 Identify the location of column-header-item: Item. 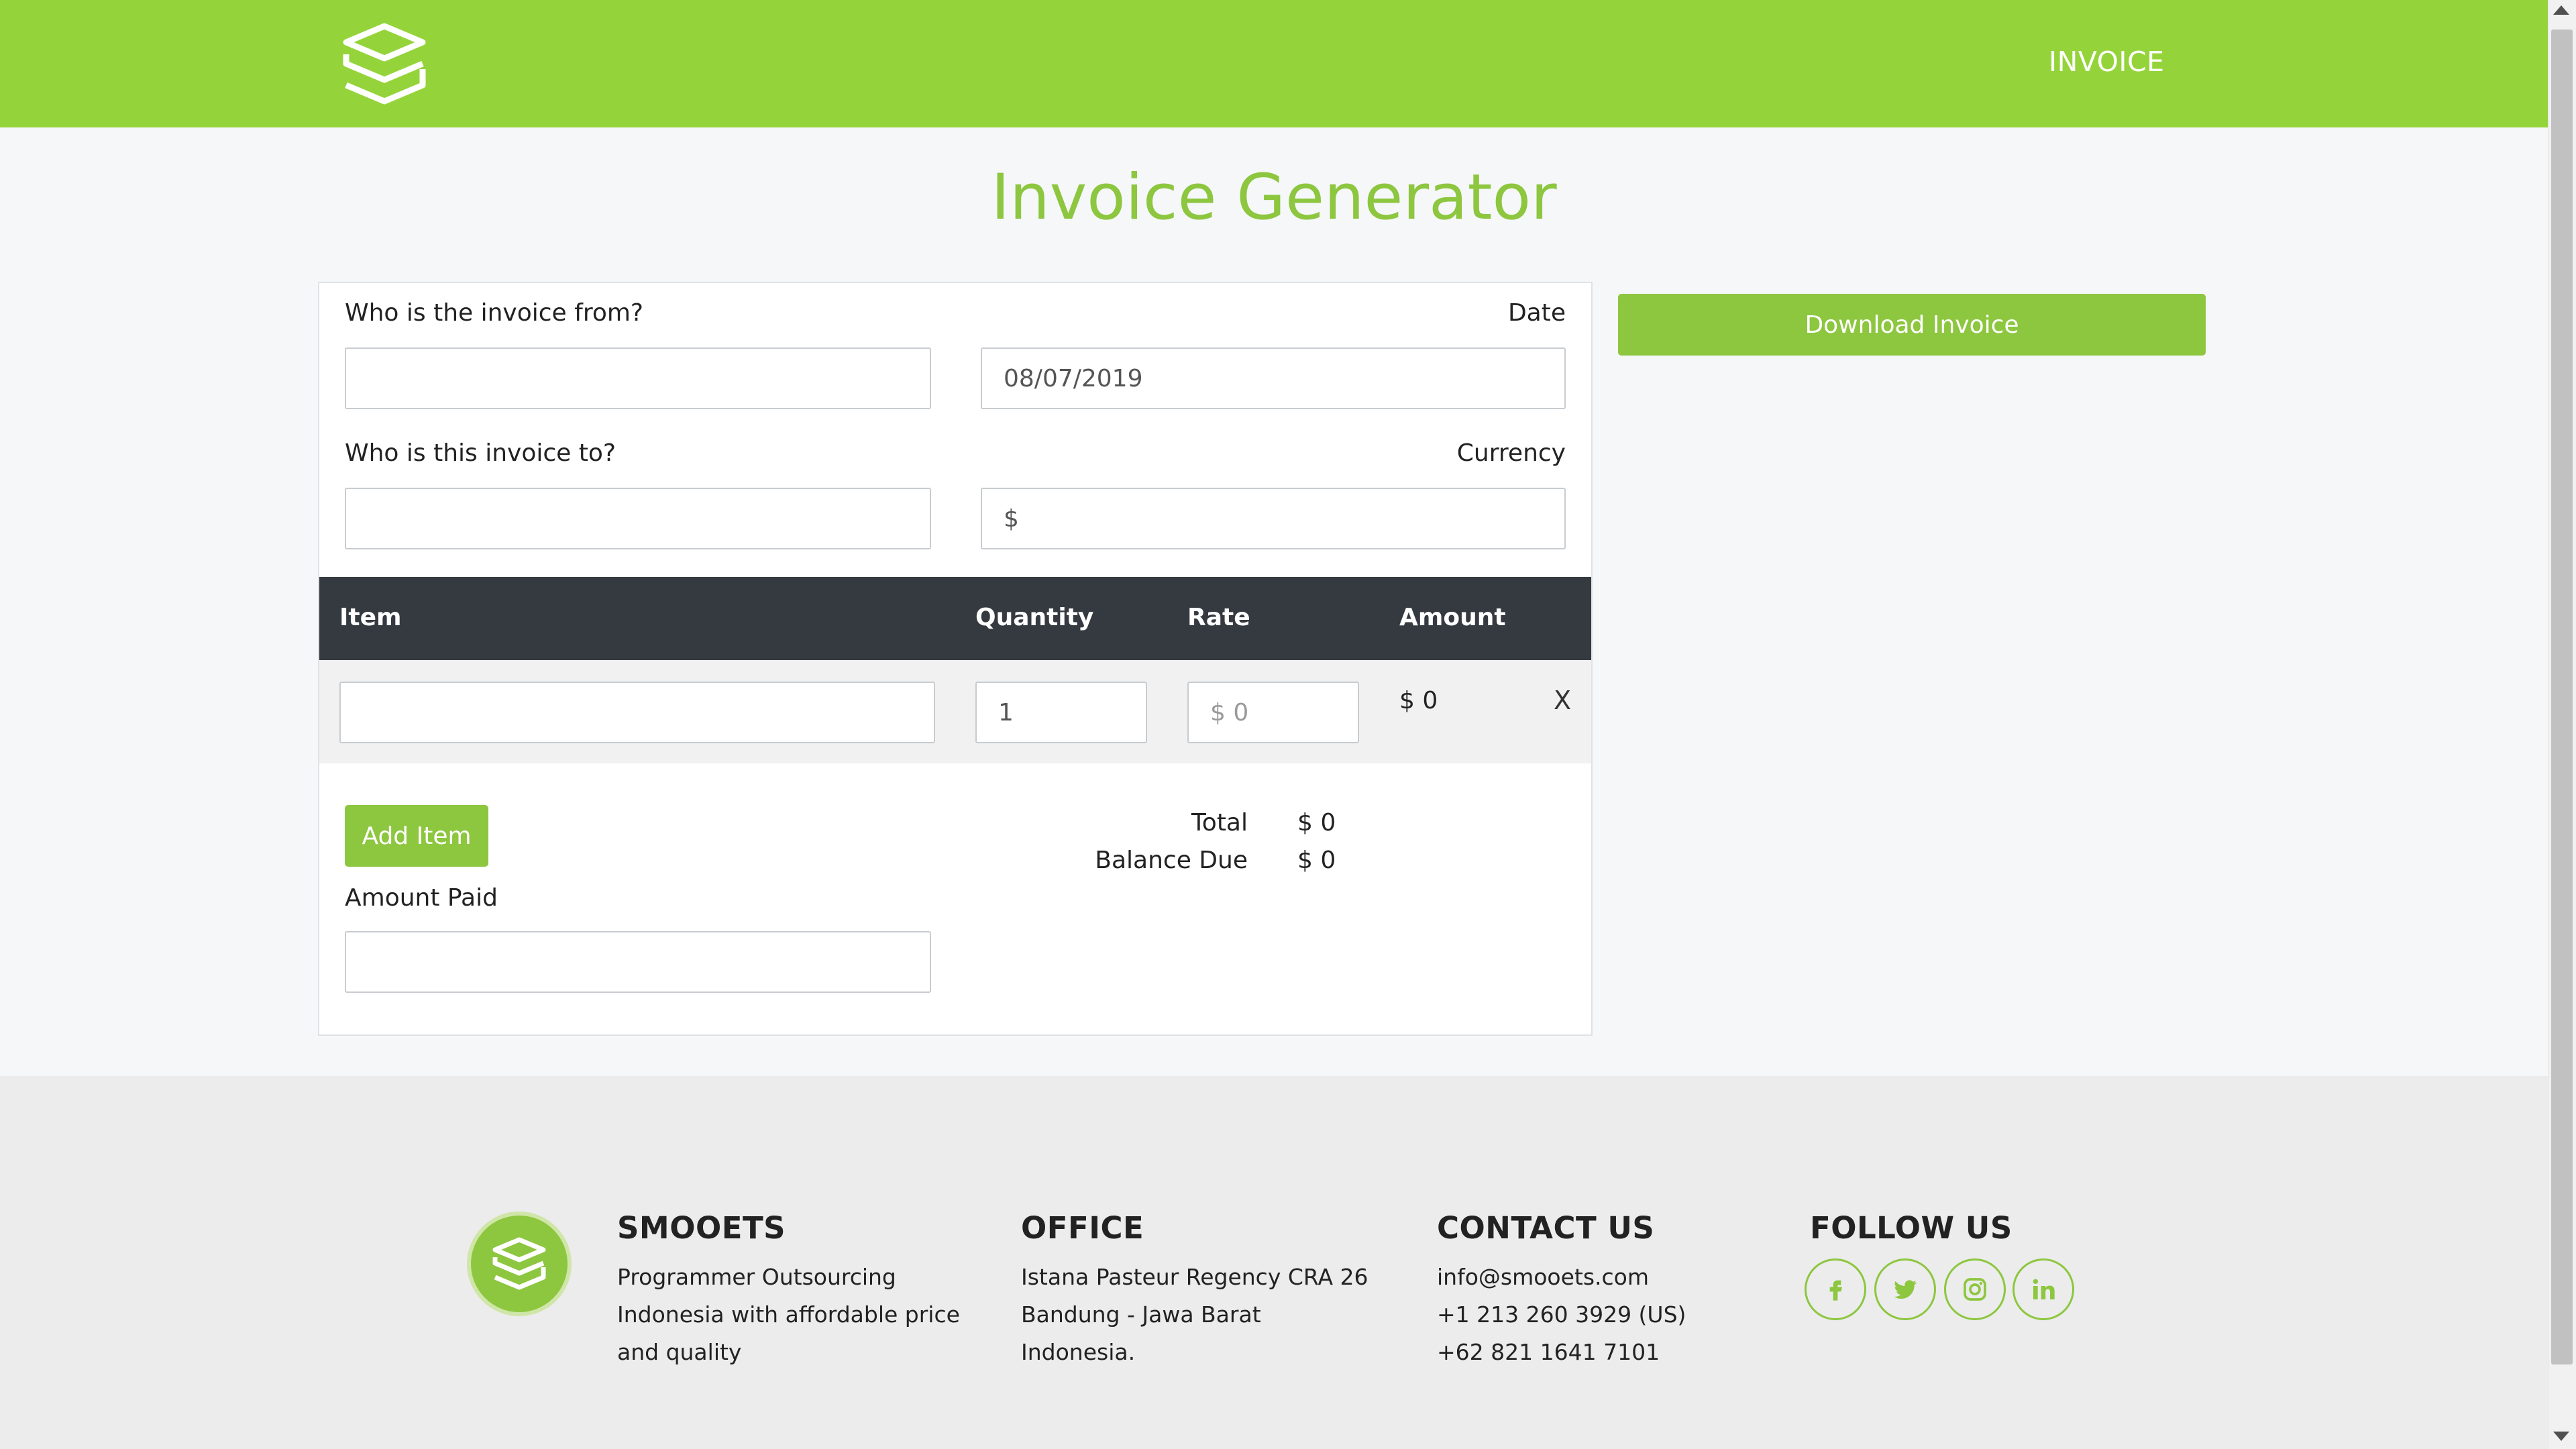
(370, 617).